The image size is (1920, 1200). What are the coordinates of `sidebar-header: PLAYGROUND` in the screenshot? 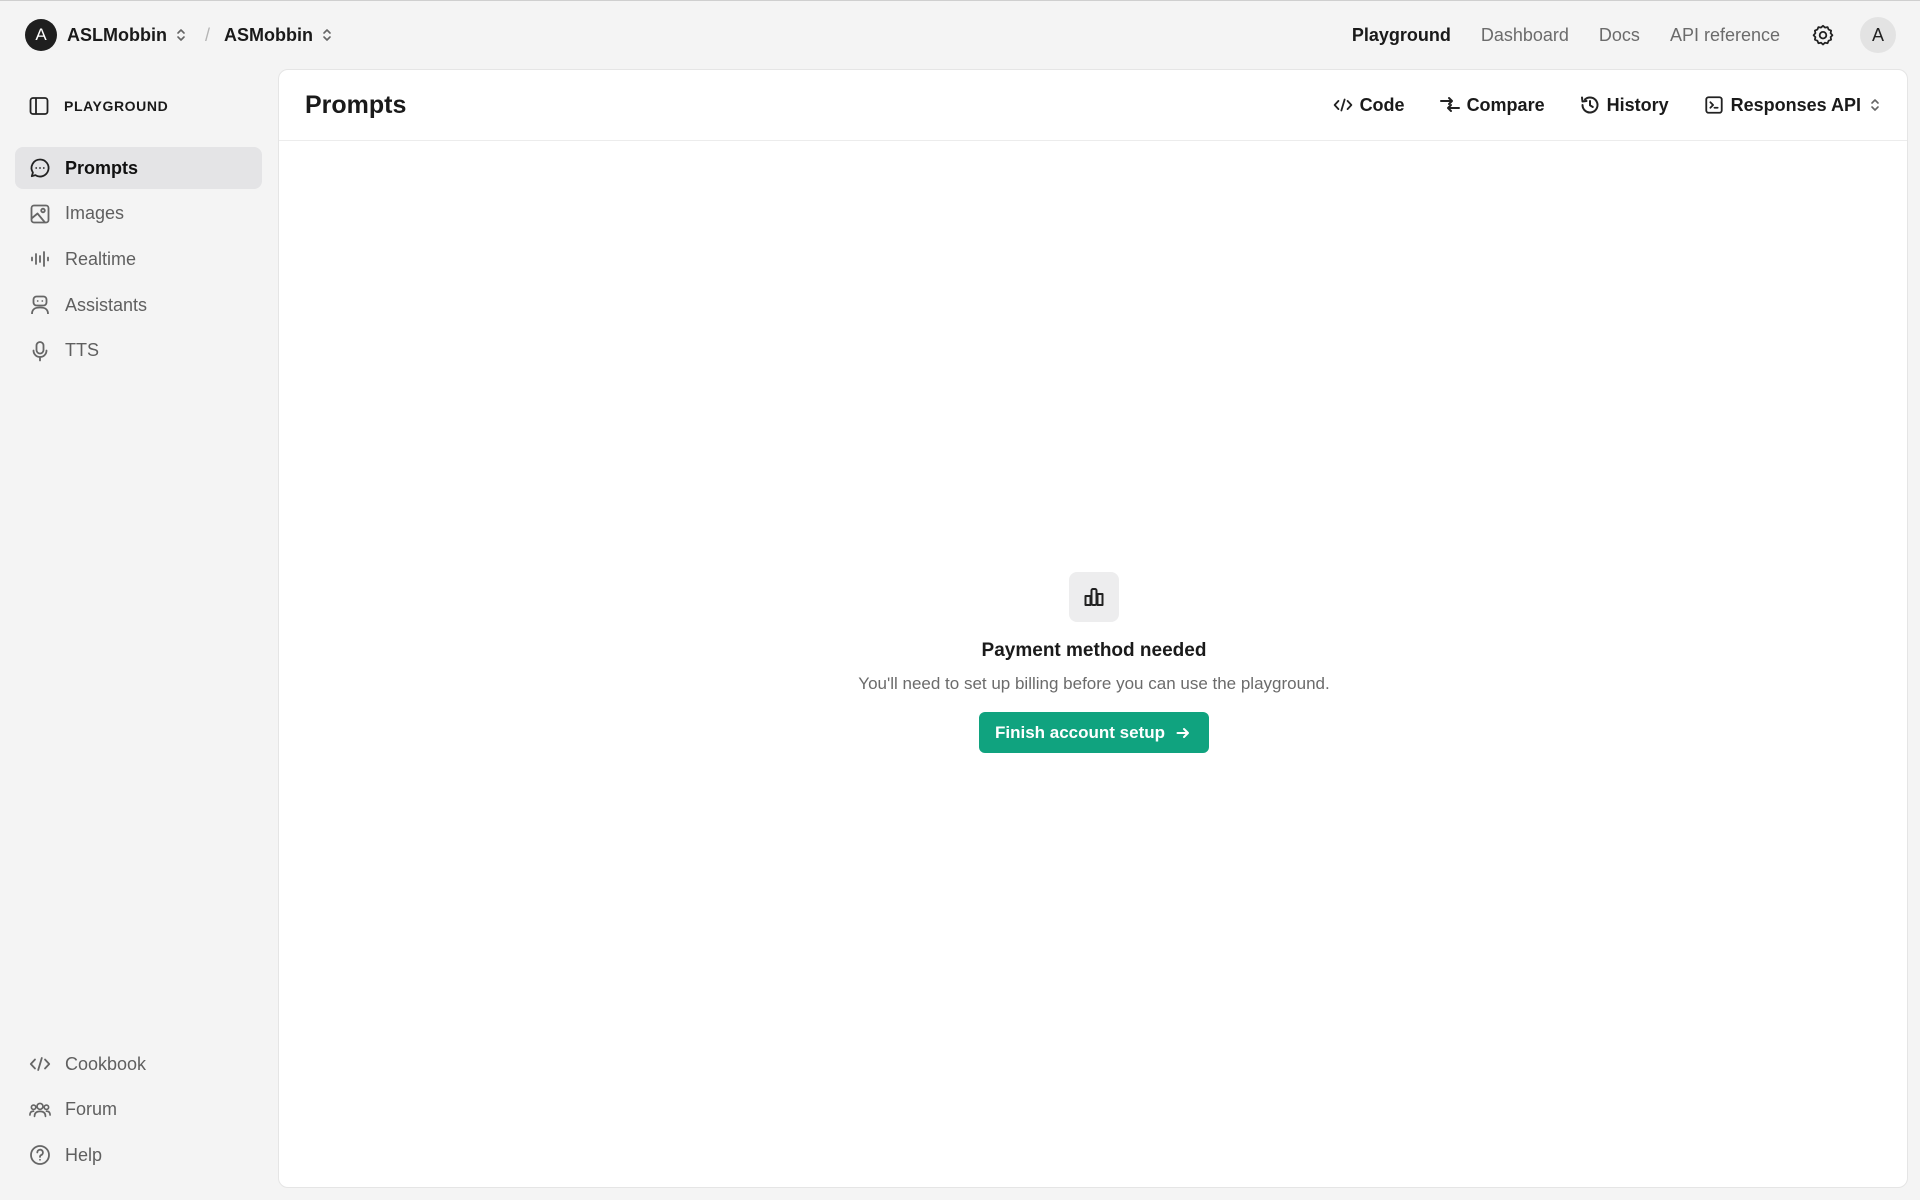 It's located at (98, 106).